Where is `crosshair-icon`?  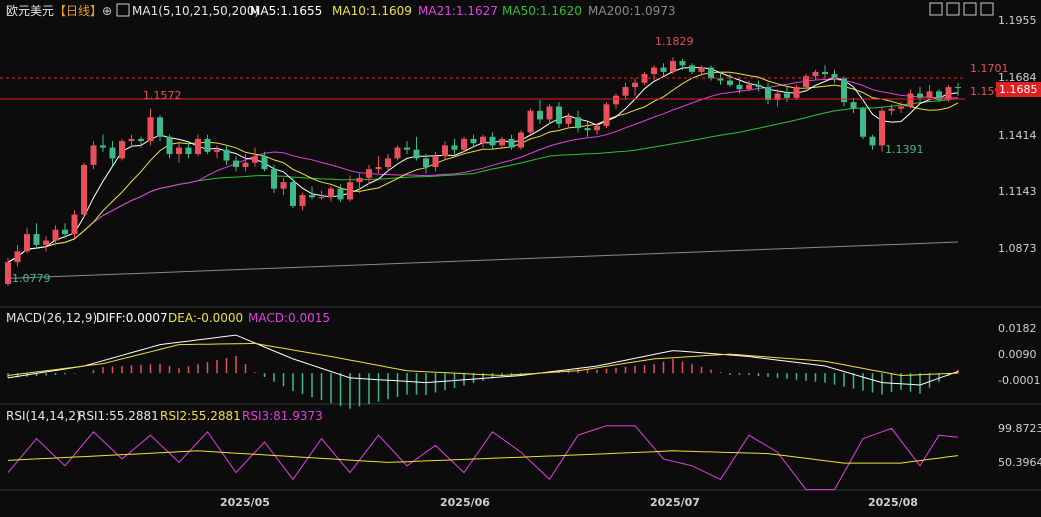 crosshair-icon is located at coordinates (936, 9).